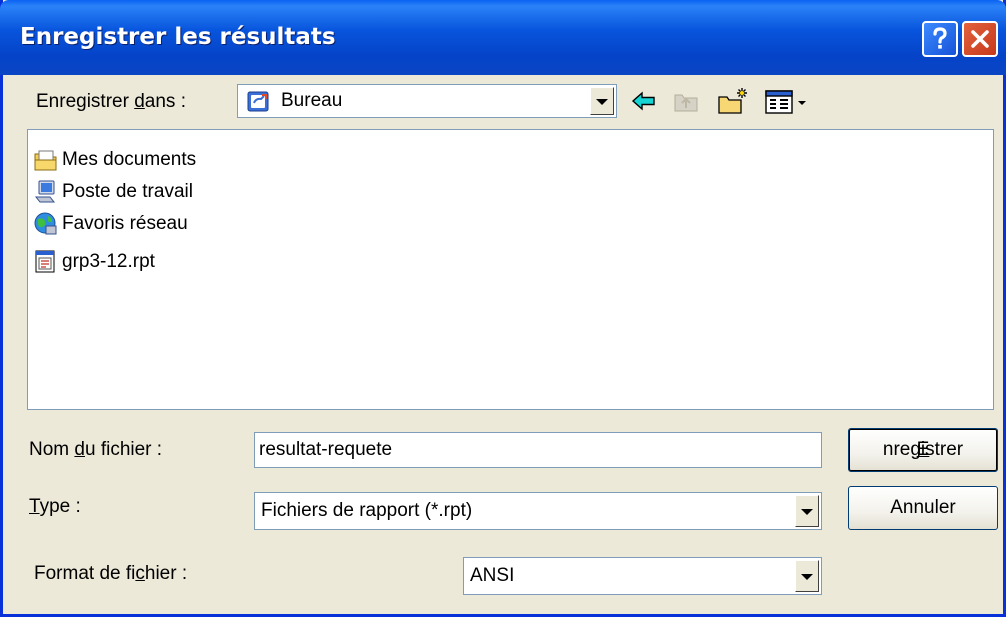  What do you see at coordinates (492, 575) in the screenshot?
I see `file-format-value: ANSI` at bounding box center [492, 575].